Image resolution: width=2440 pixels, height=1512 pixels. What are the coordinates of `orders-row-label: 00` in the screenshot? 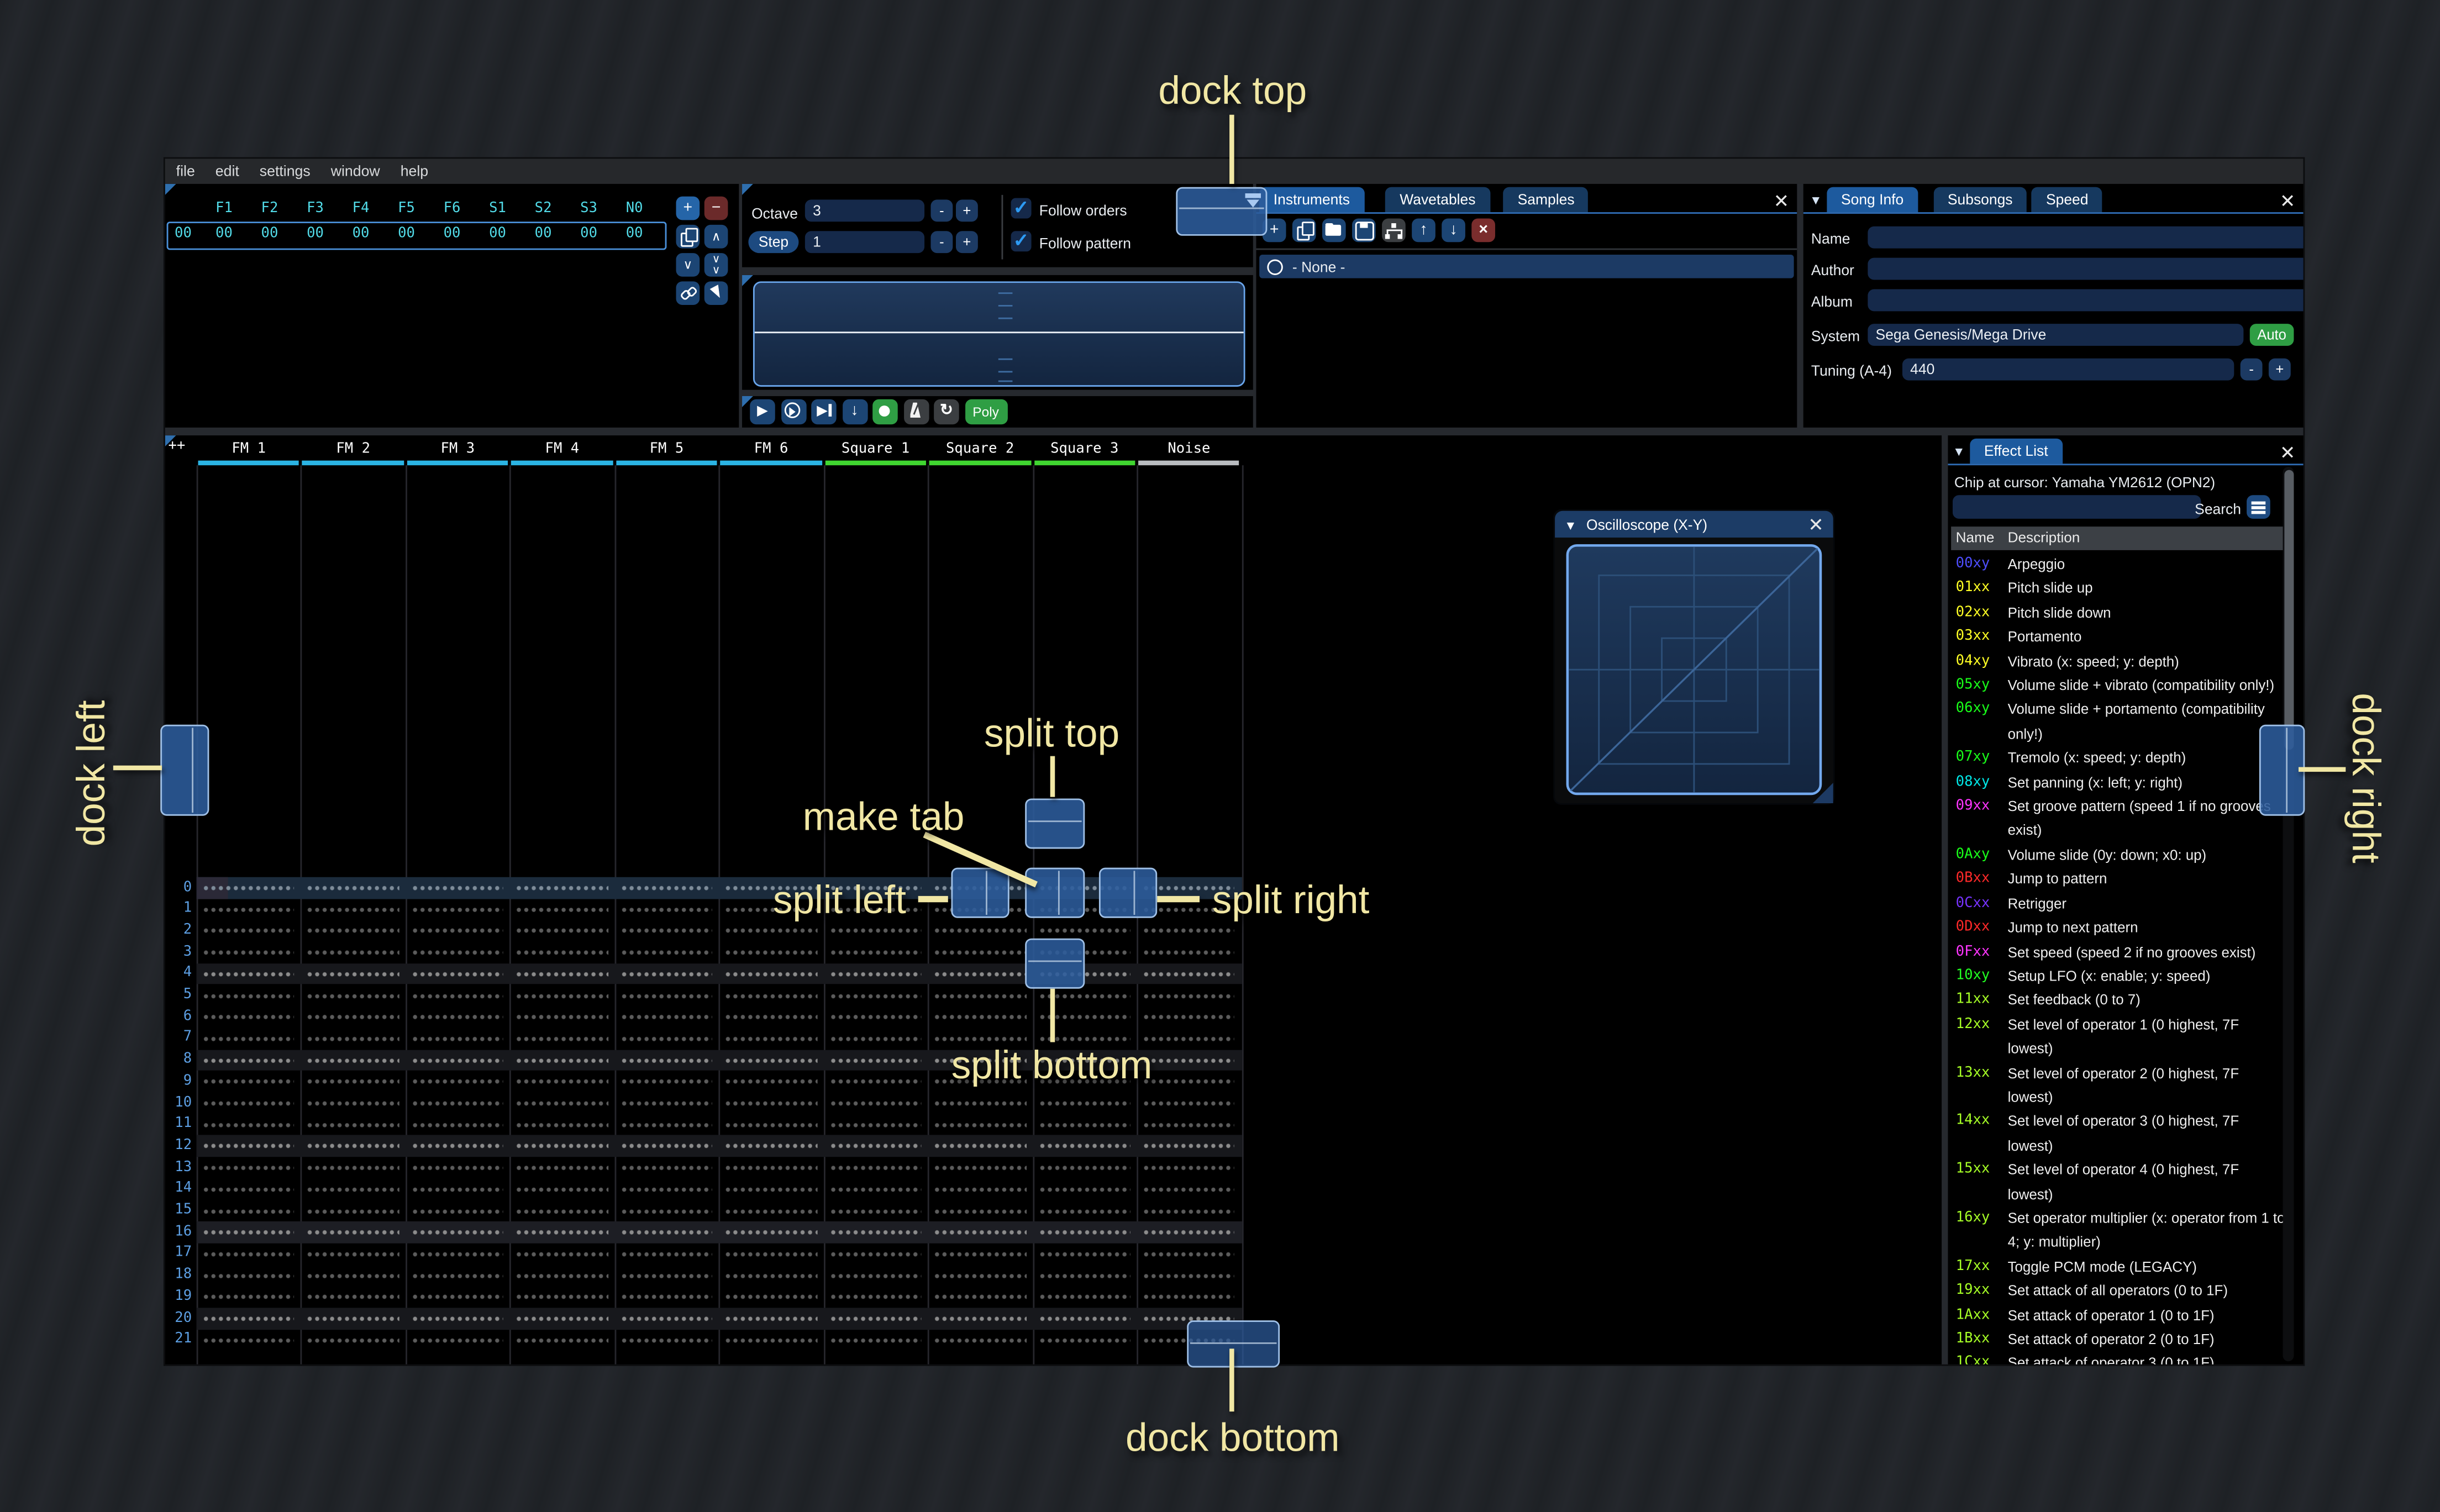 It's located at (183, 234).